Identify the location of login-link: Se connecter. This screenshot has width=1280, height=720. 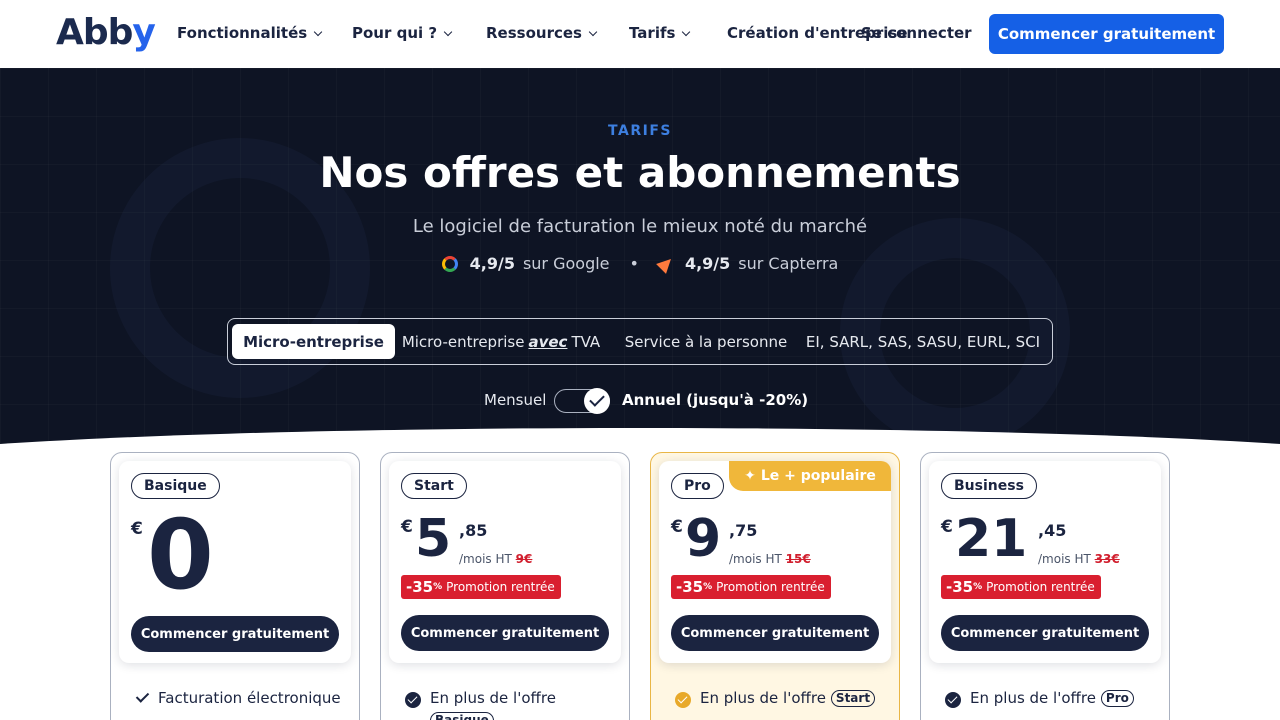
(916, 33).